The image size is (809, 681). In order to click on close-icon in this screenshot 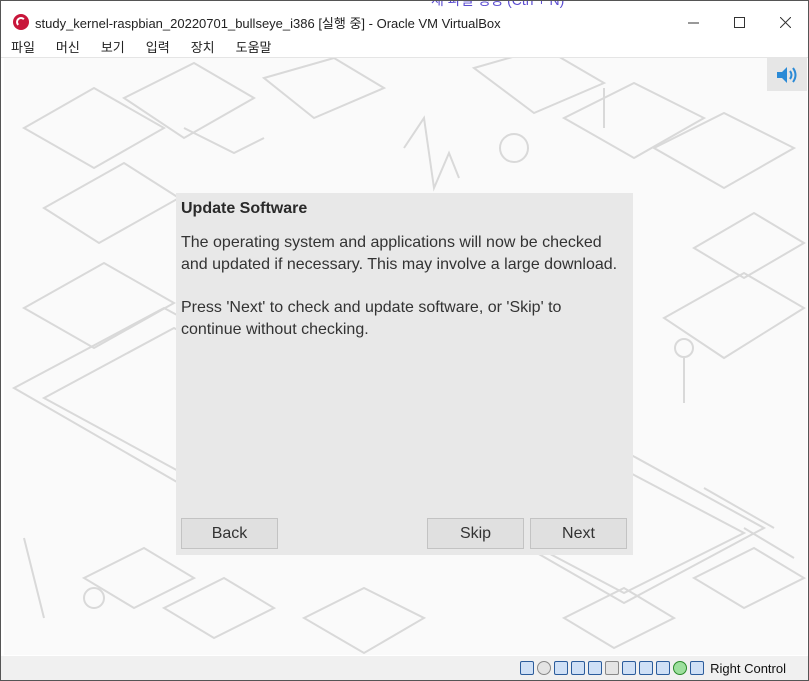, I will do `click(785, 22)`.